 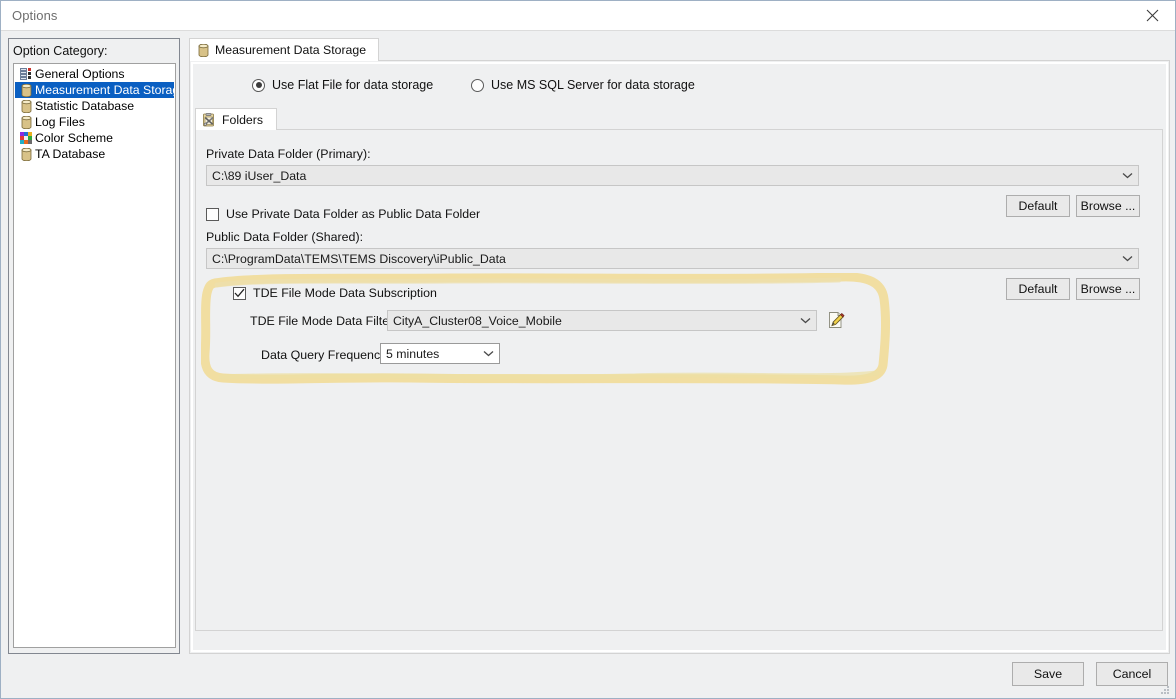 What do you see at coordinates (26, 74) in the screenshot?
I see `list-options-icon` at bounding box center [26, 74].